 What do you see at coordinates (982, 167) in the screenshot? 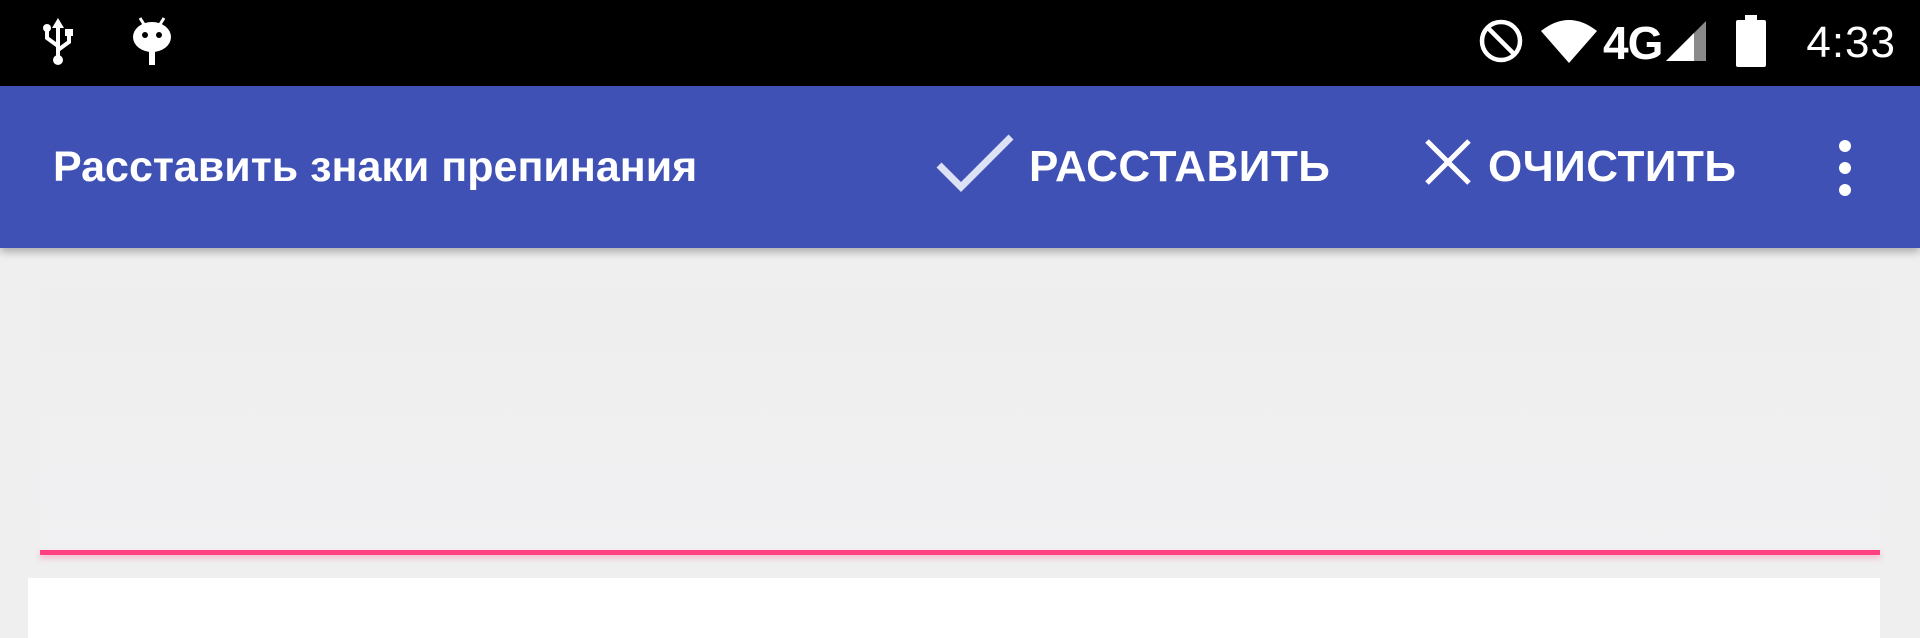
I see `check-icon` at bounding box center [982, 167].